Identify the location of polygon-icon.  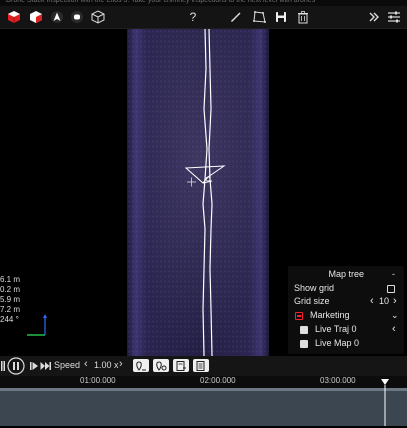
(259, 17).